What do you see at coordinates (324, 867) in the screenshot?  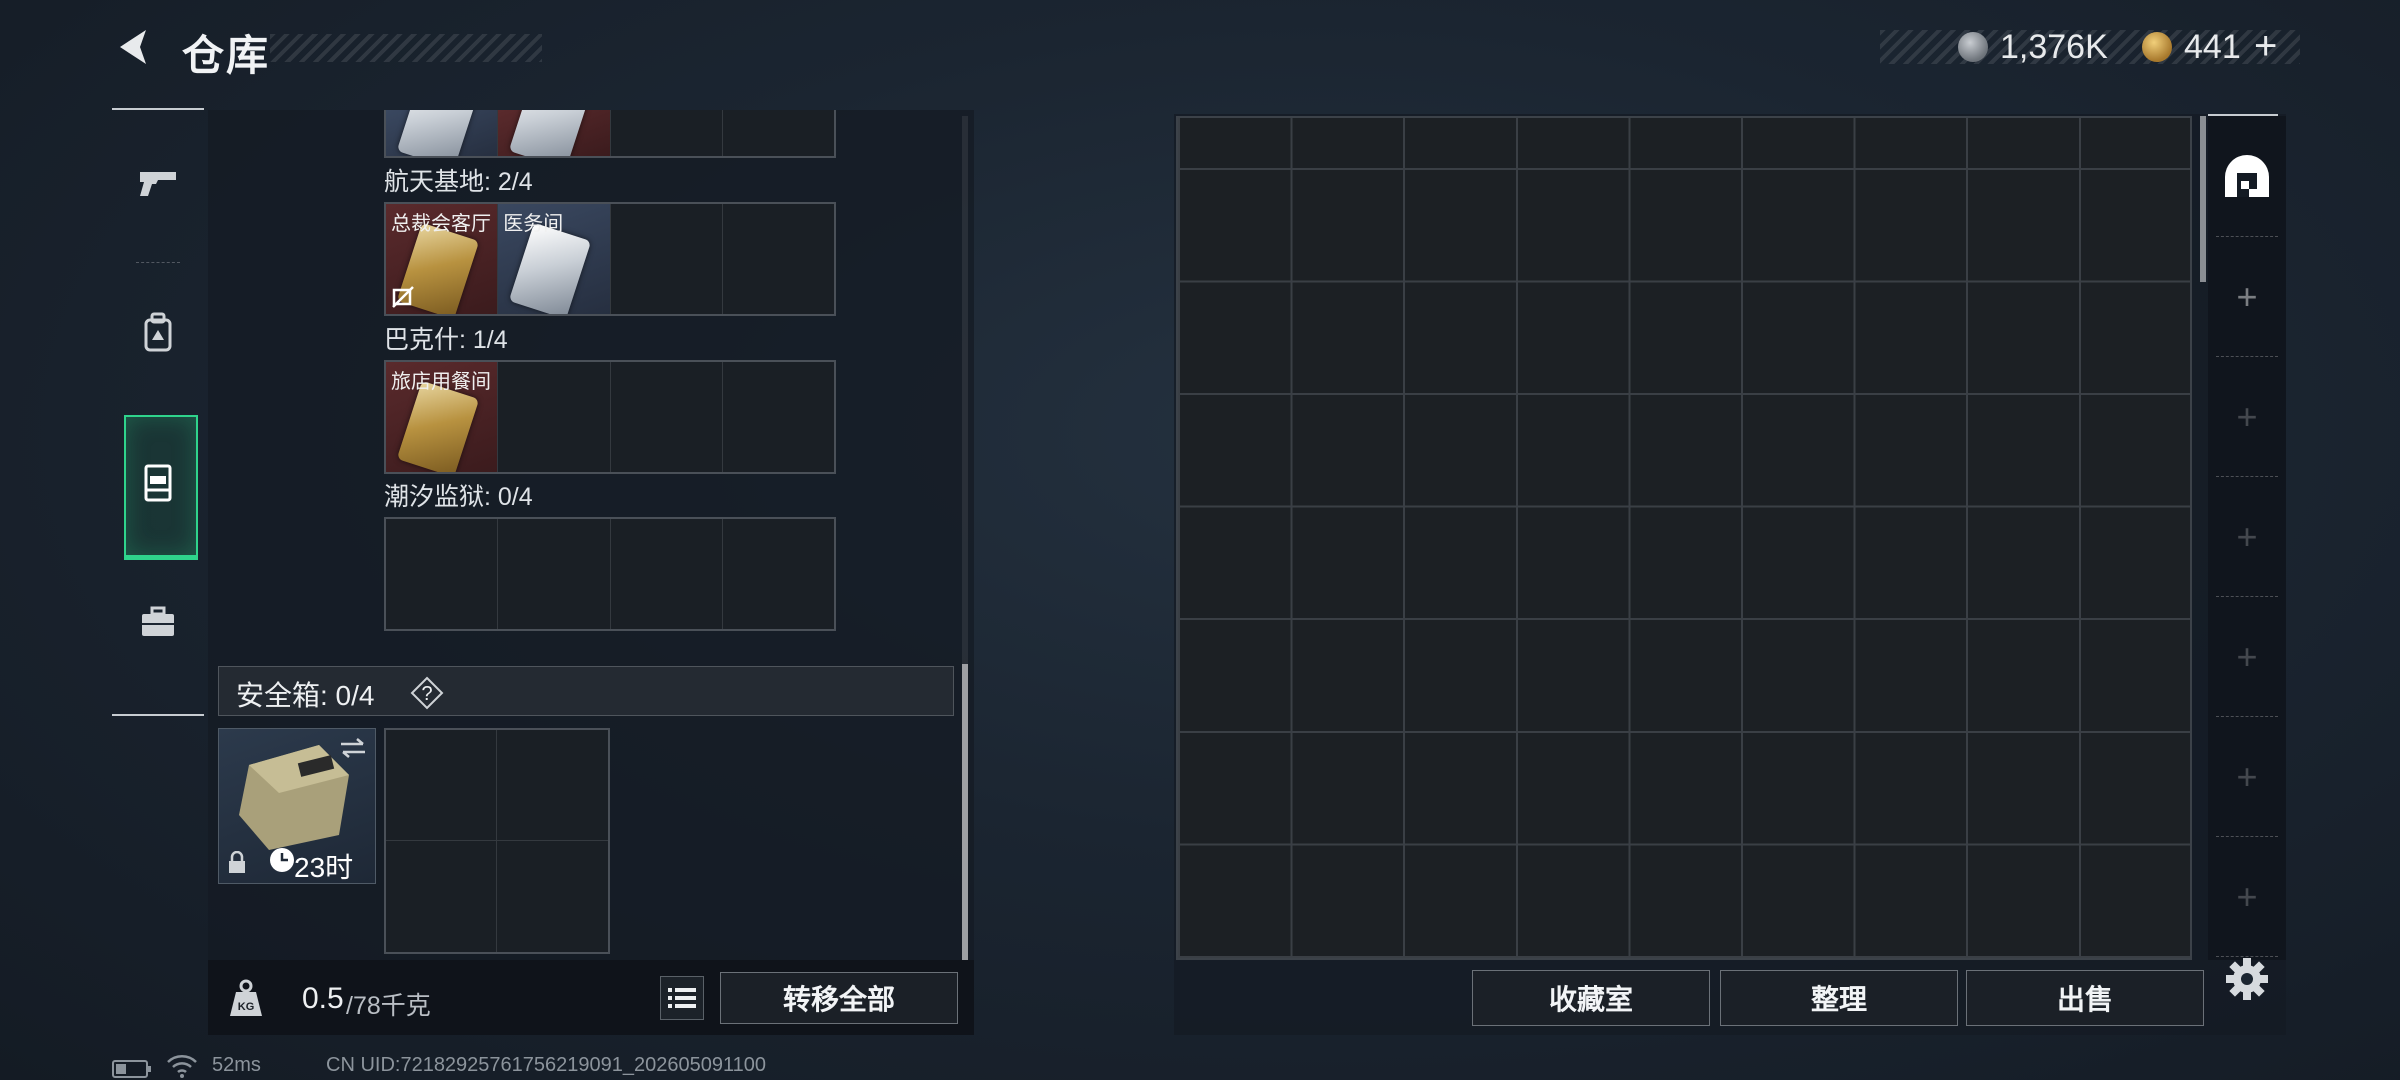 I see `safe-box-timer: 23时` at bounding box center [324, 867].